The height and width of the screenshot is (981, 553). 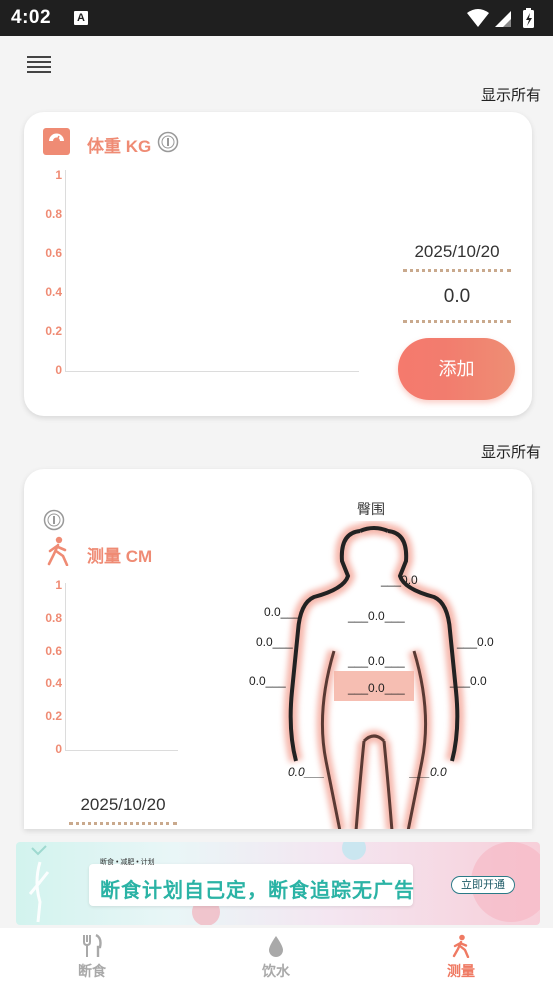 What do you see at coordinates (92, 945) in the screenshot?
I see `fork-knife-icon` at bounding box center [92, 945].